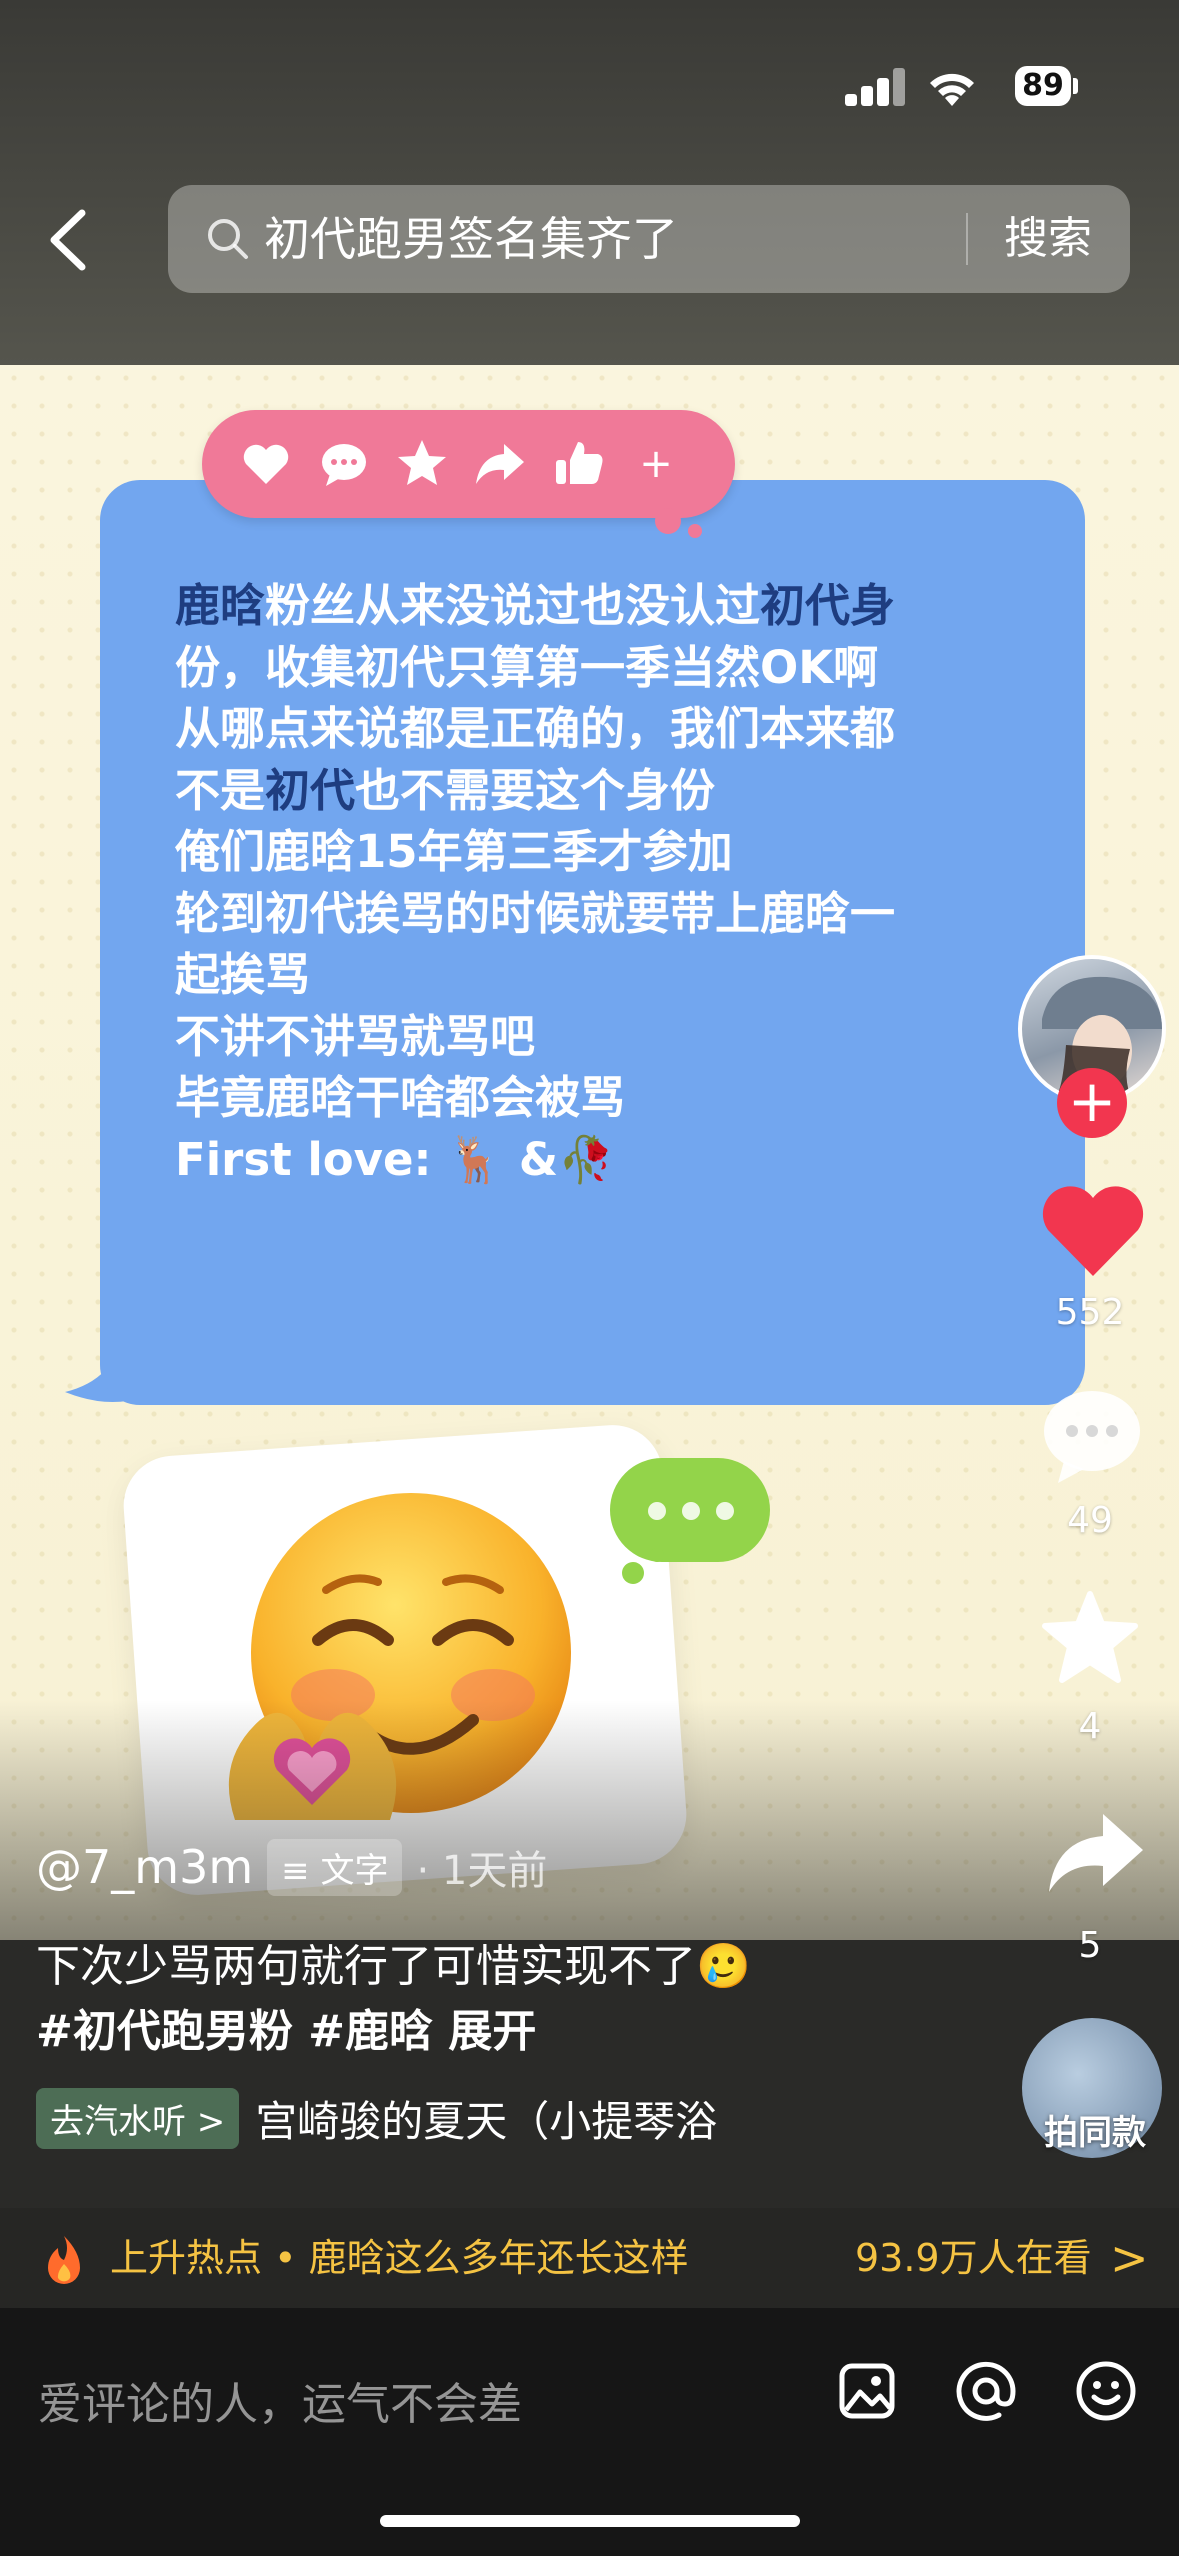 The width and height of the screenshot is (1179, 2556). I want to click on like-count: 552, so click(1090, 1312).